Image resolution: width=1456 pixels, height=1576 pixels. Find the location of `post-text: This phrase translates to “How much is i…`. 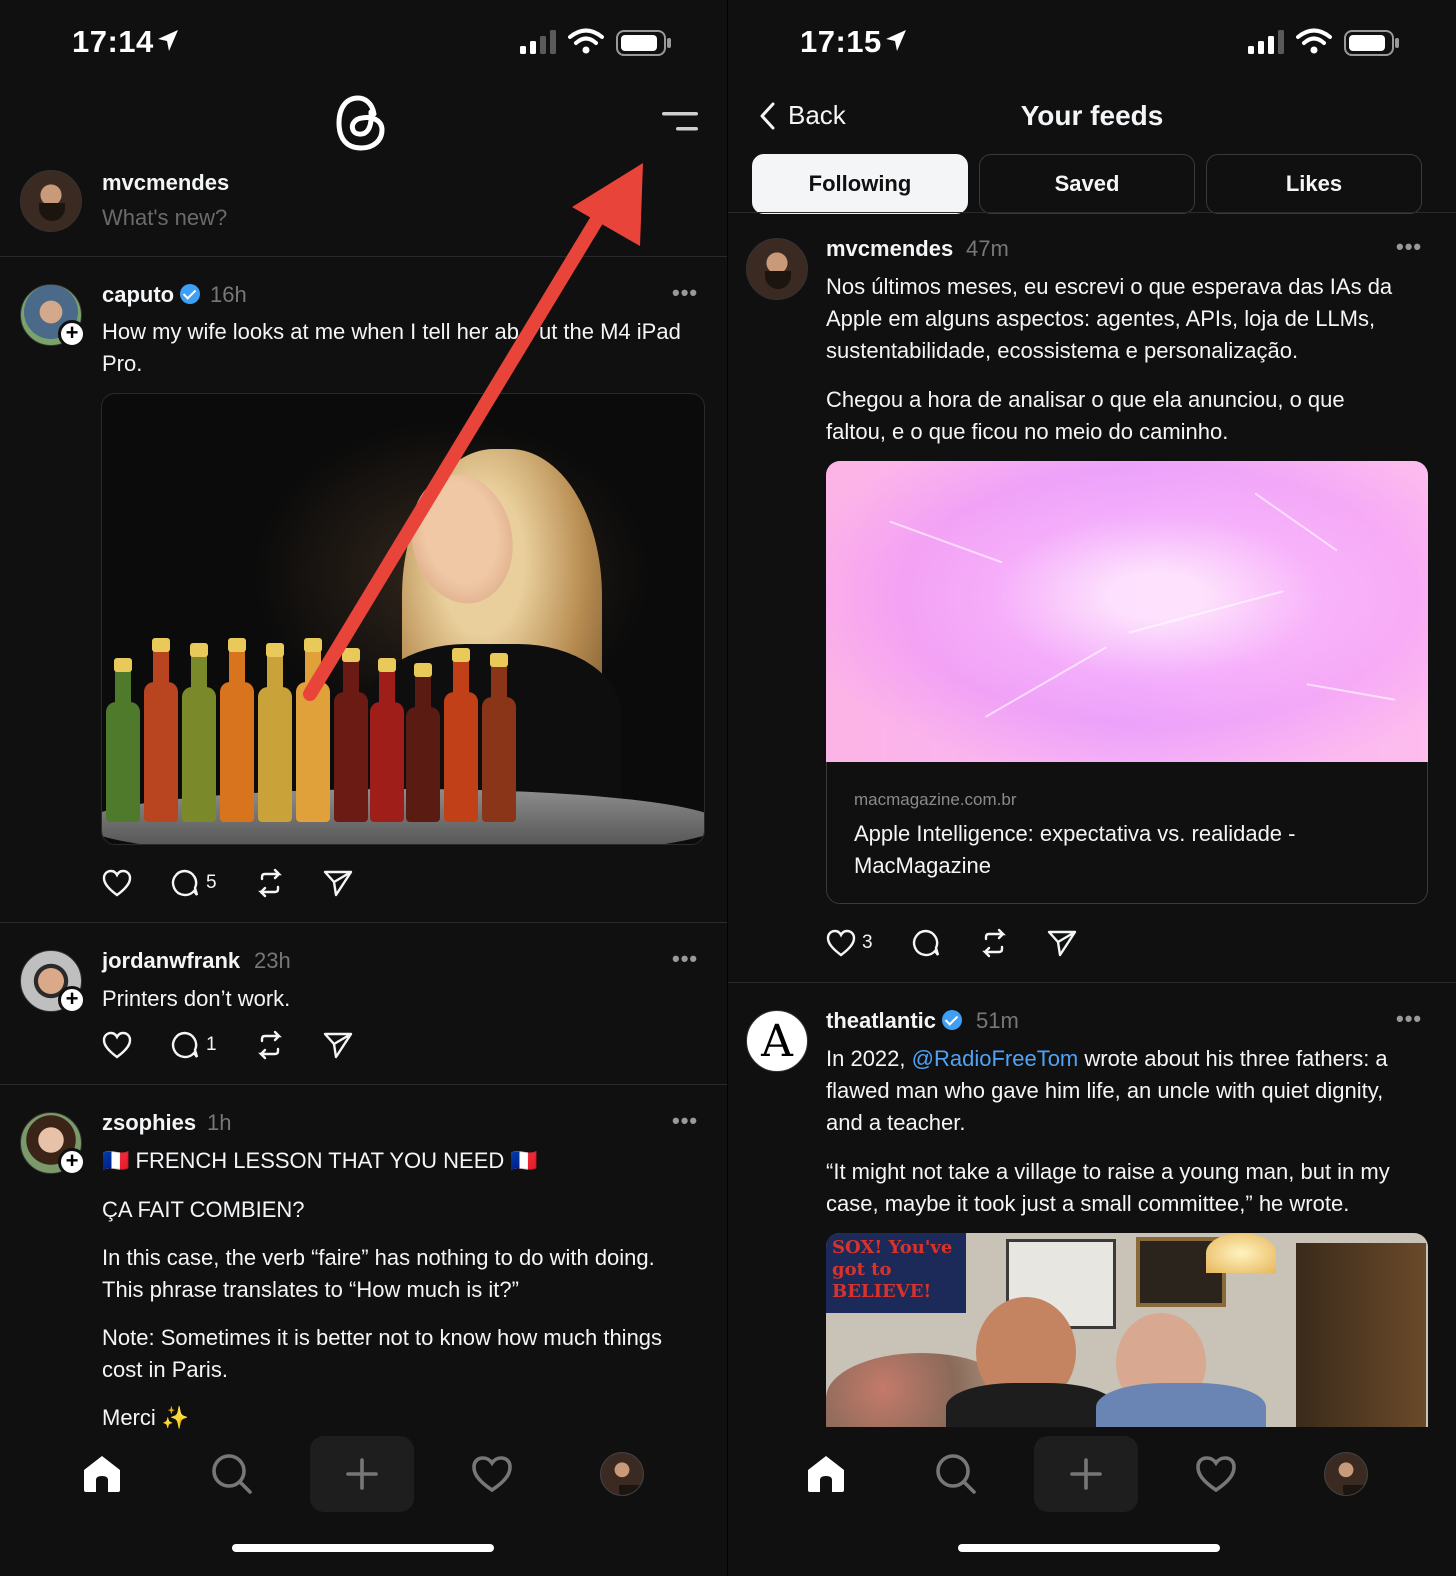

post-text: This phrase translates to “How much is i… is located at coordinates (310, 1289).